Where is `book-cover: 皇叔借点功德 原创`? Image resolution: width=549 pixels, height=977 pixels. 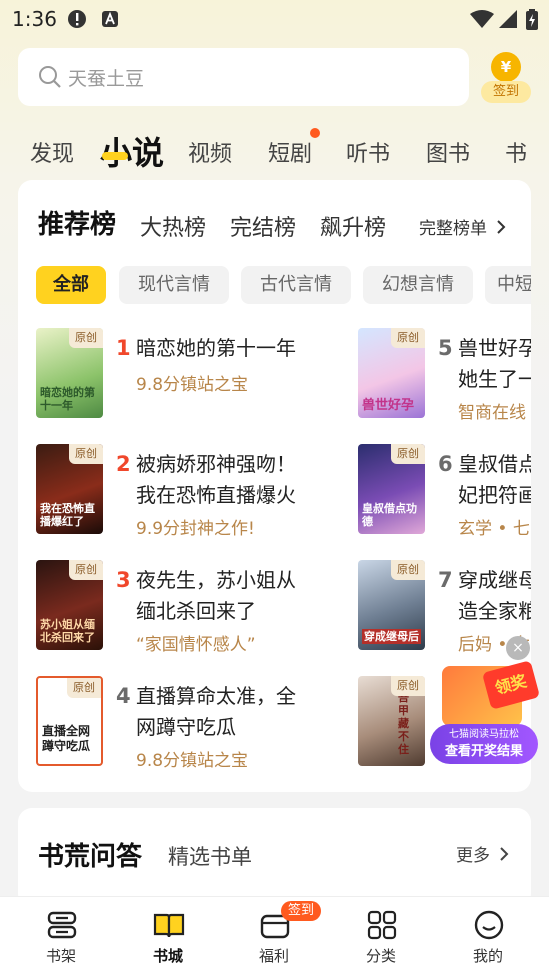
book-cover: 皇叔借点功德 原创 is located at coordinates (391, 489).